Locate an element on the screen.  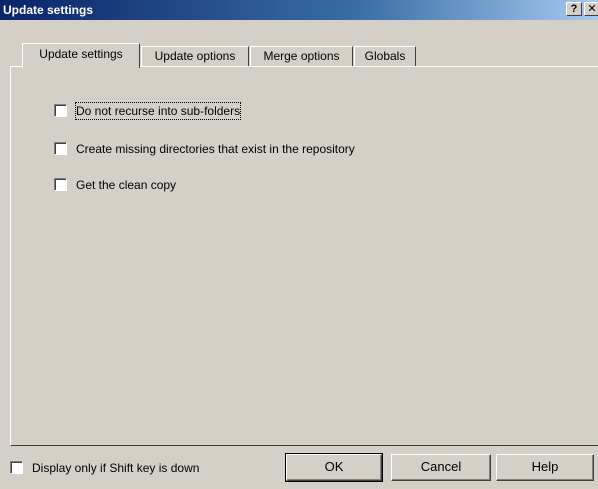
tab-merge-options: Merge options is located at coordinates (301, 56).